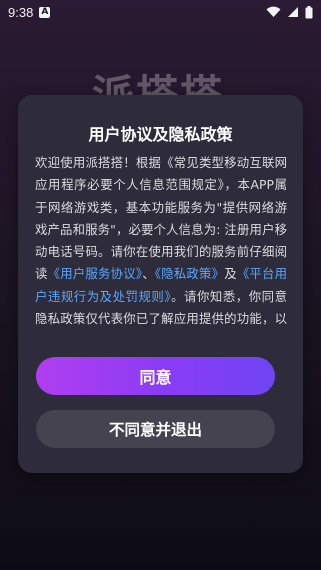 The height and width of the screenshot is (570, 321). I want to click on status-left: 9:38 A, so click(29, 12).